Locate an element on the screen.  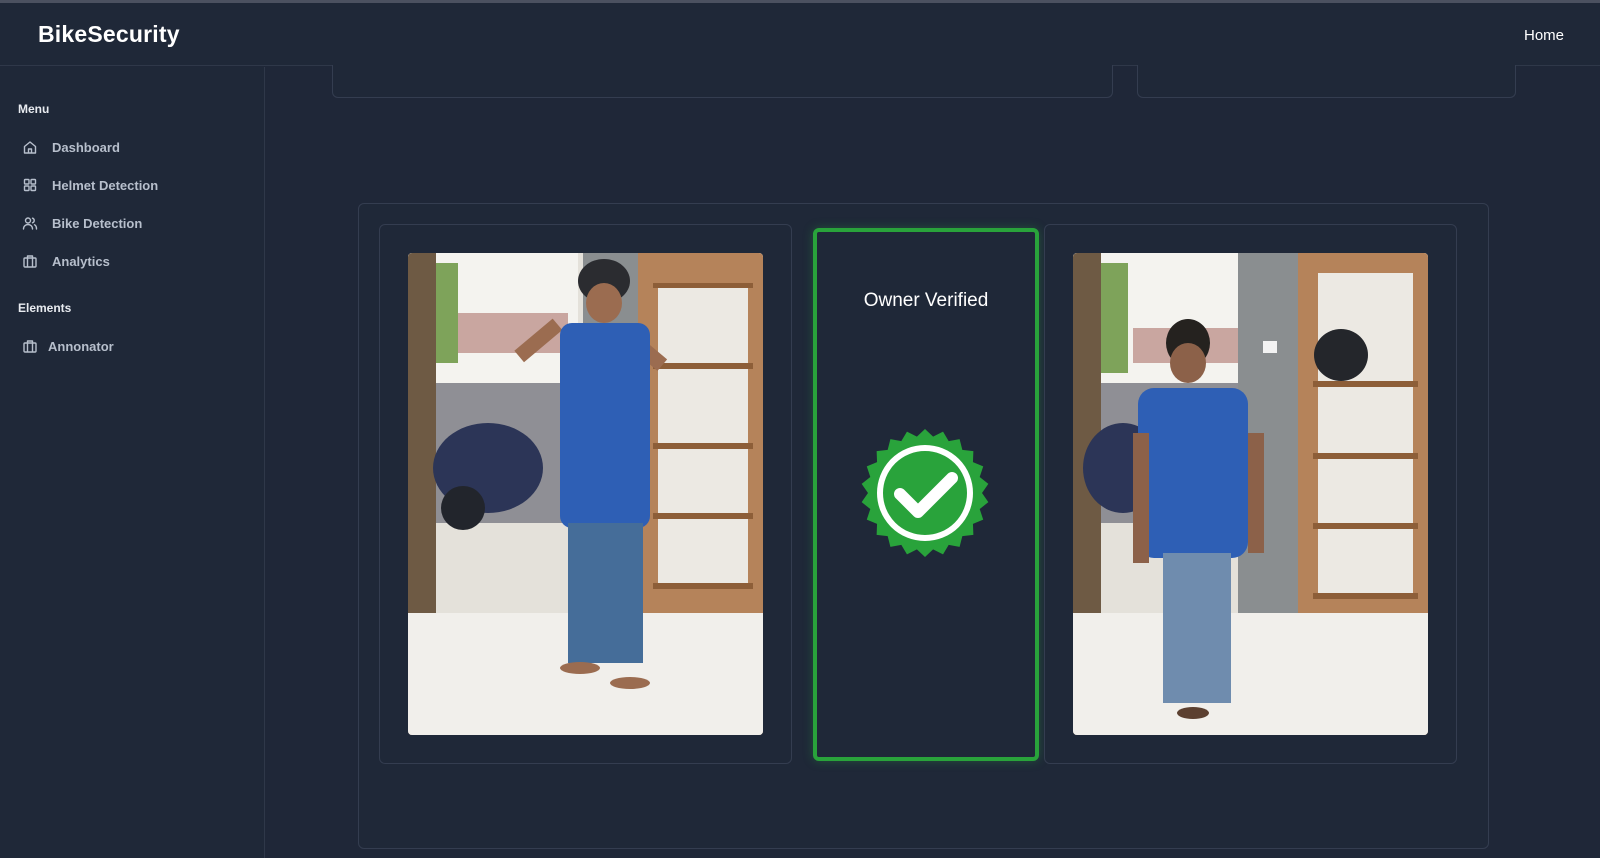
card-partial-top-left is located at coordinates (722, 81).